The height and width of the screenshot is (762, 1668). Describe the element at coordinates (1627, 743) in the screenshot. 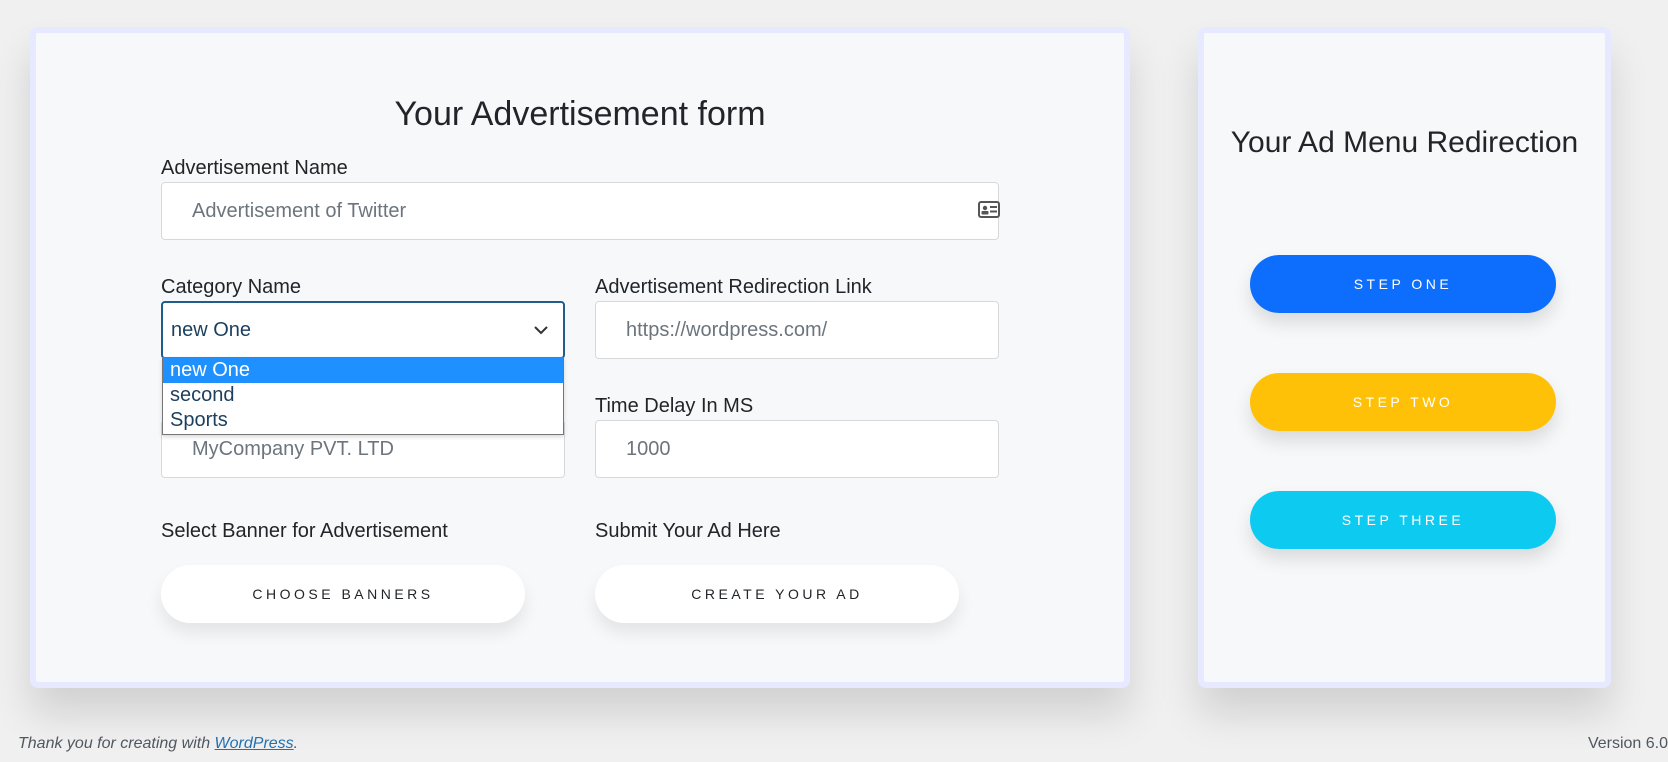

I see `footer-version: Version 6.0` at that location.